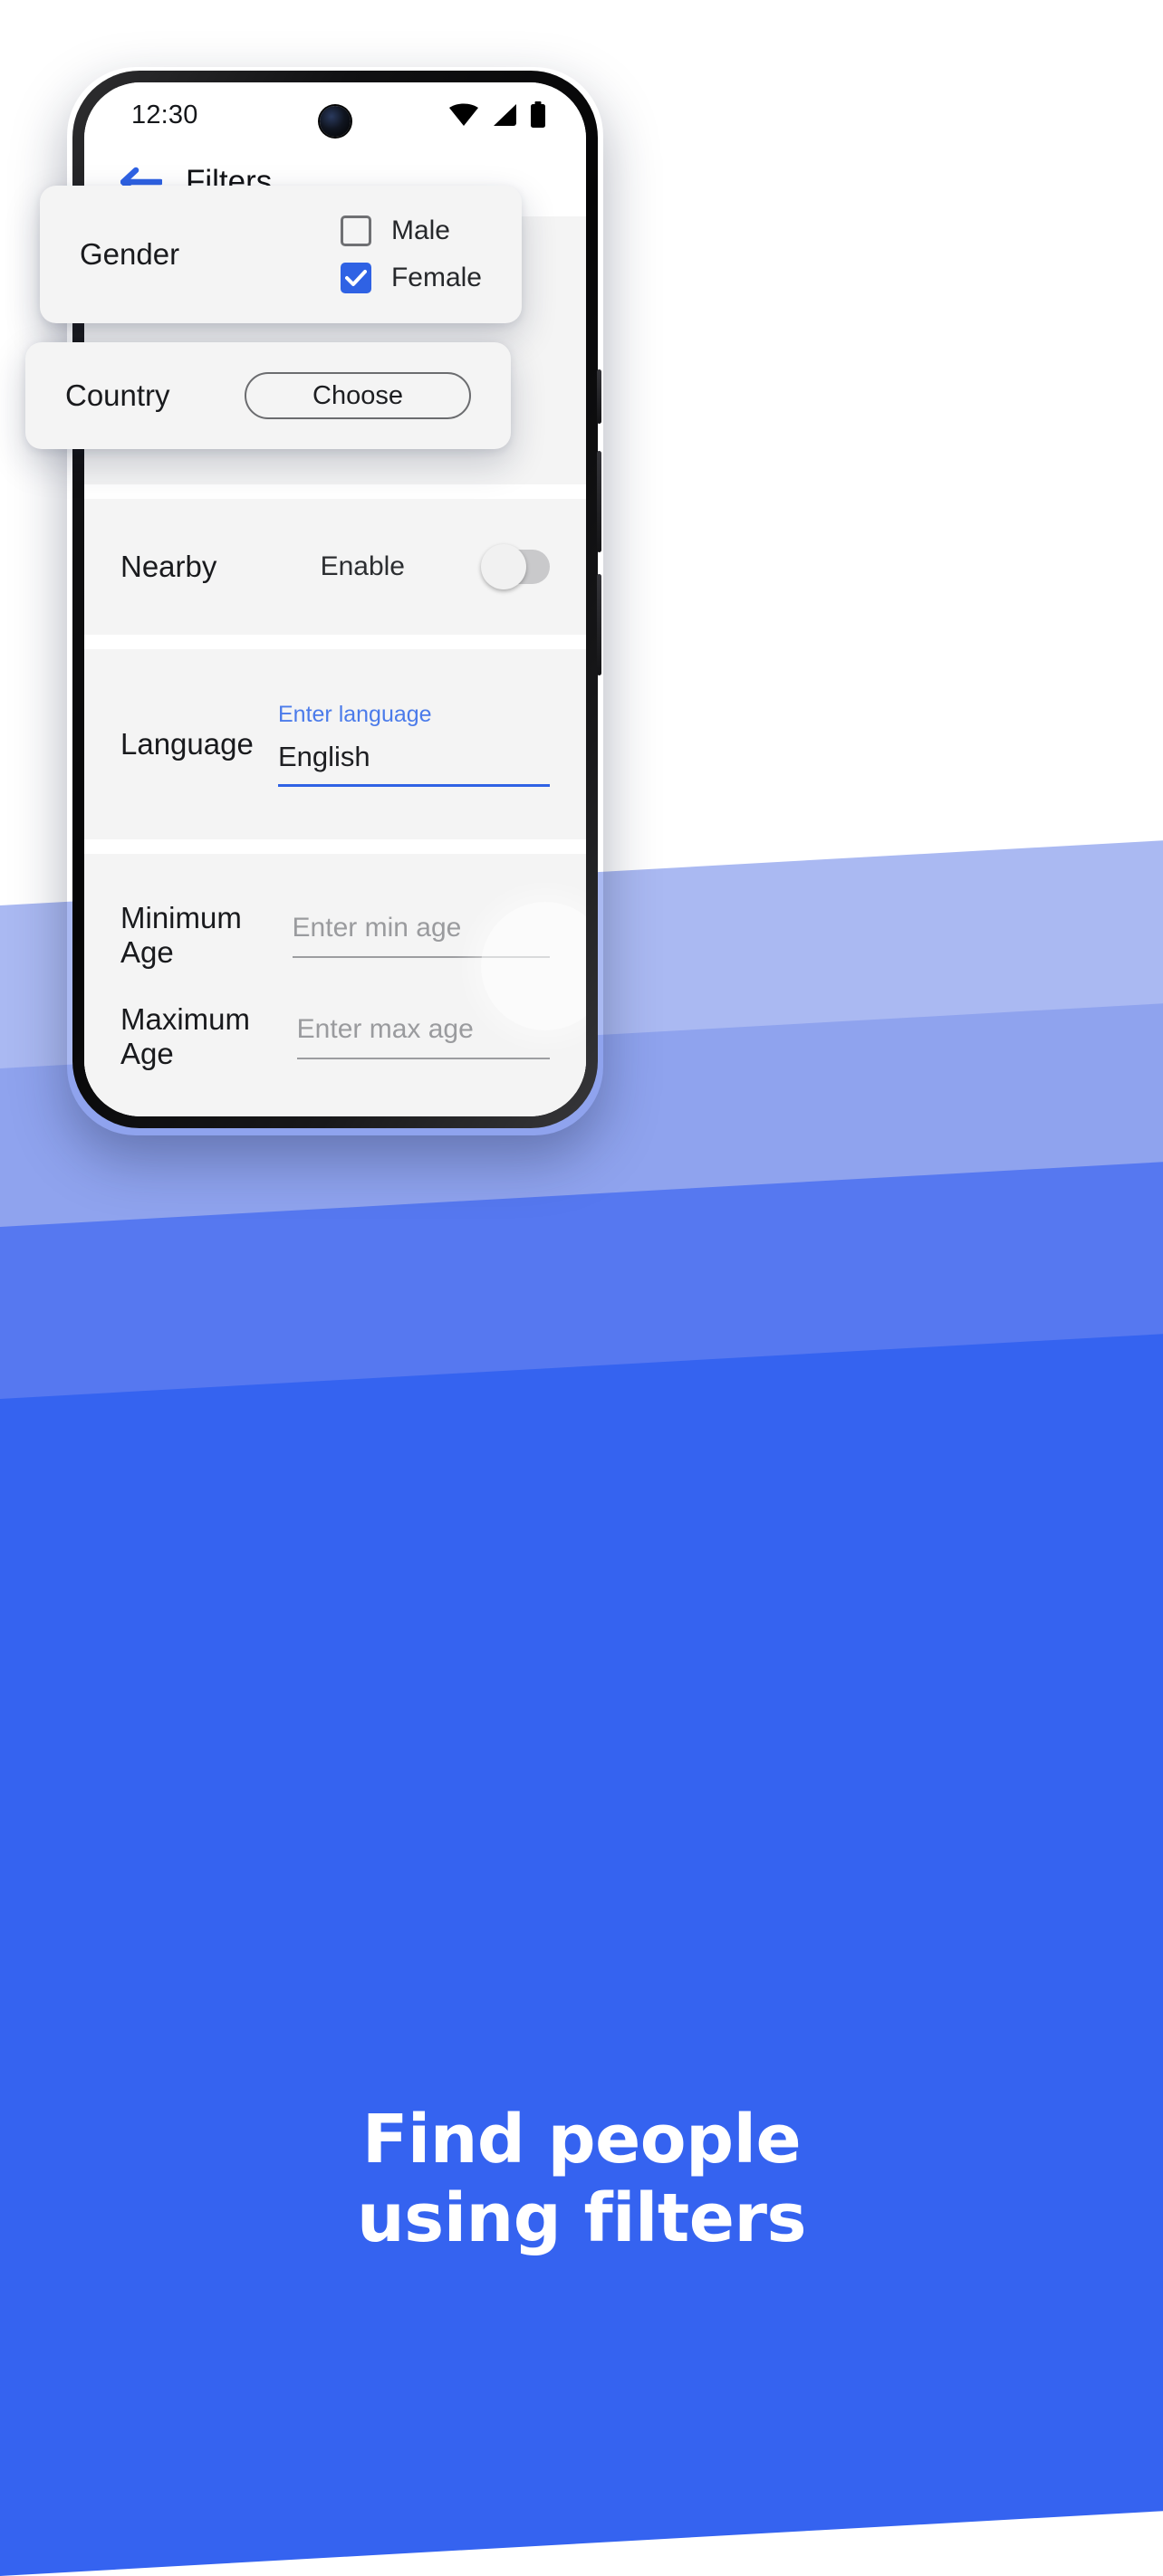 The height and width of the screenshot is (2576, 1163). Describe the element at coordinates (358, 395) in the screenshot. I see `country-choose-button: Choose` at that location.